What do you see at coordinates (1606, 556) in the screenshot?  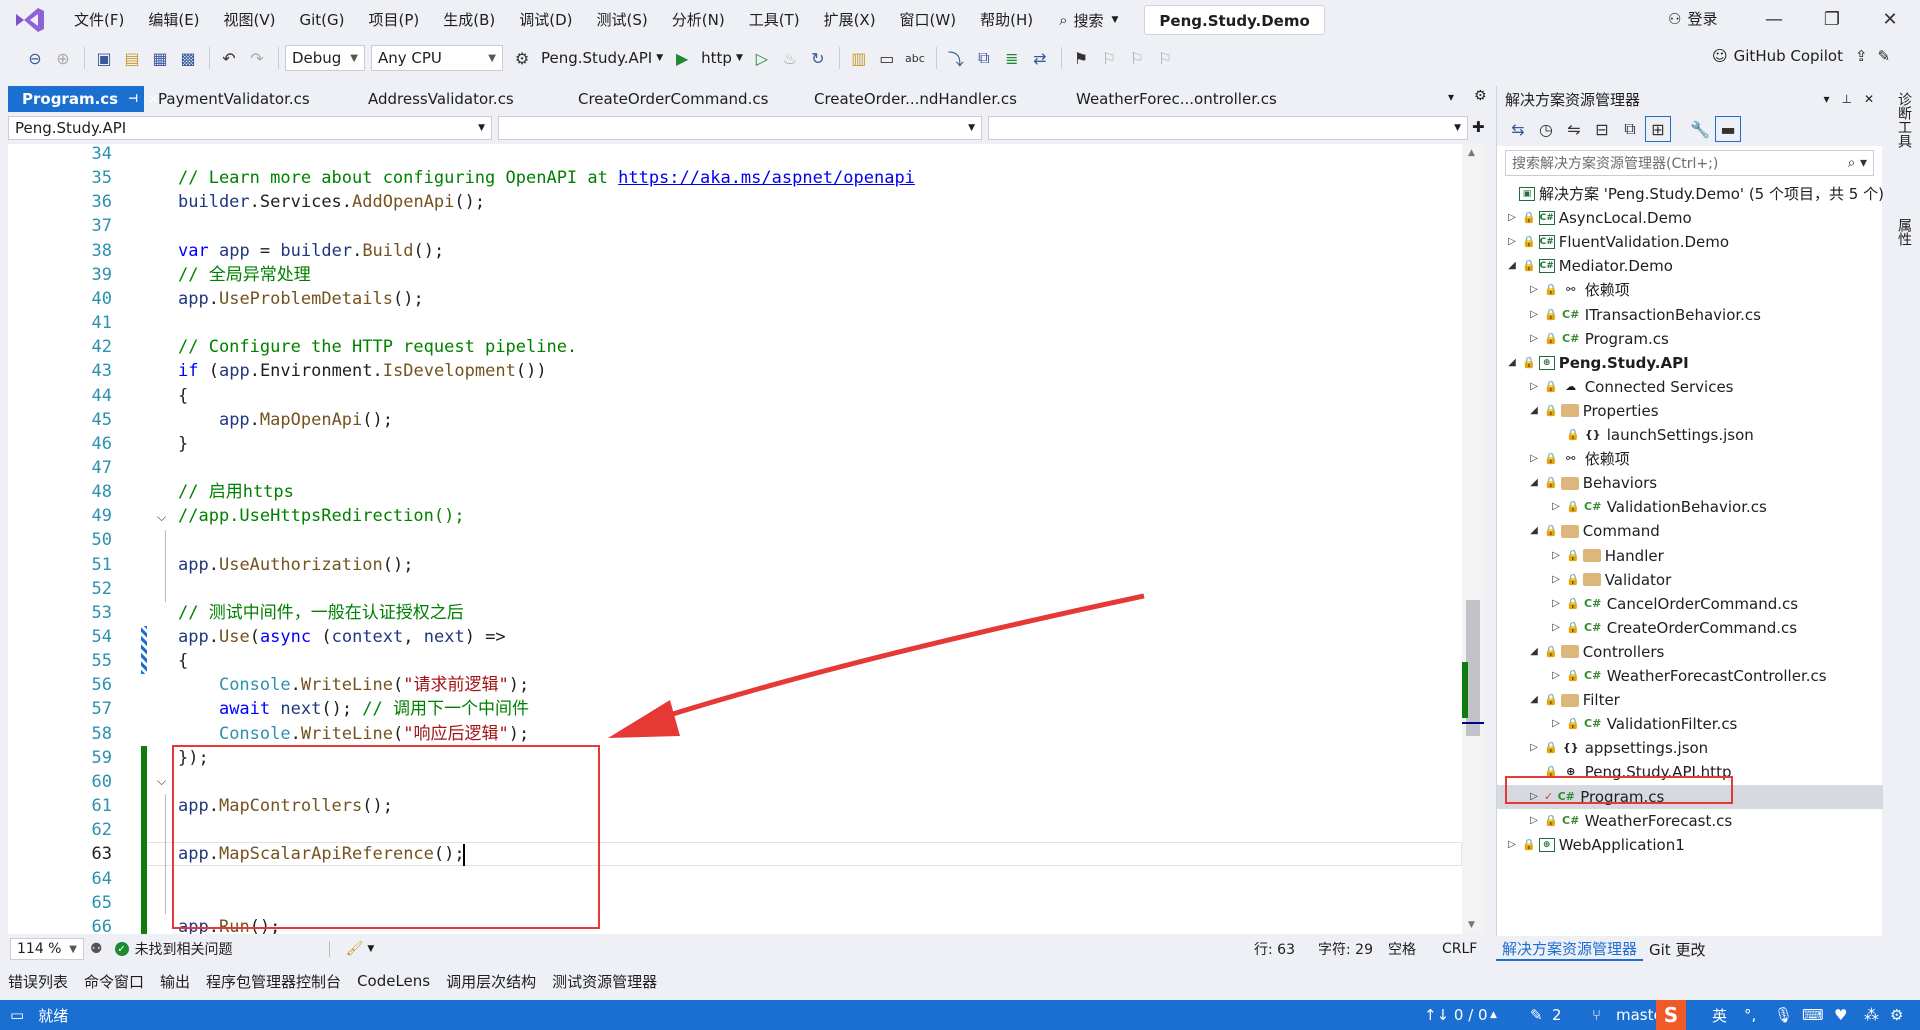 I see `tree-item: ▷ 🔒 Handler` at bounding box center [1606, 556].